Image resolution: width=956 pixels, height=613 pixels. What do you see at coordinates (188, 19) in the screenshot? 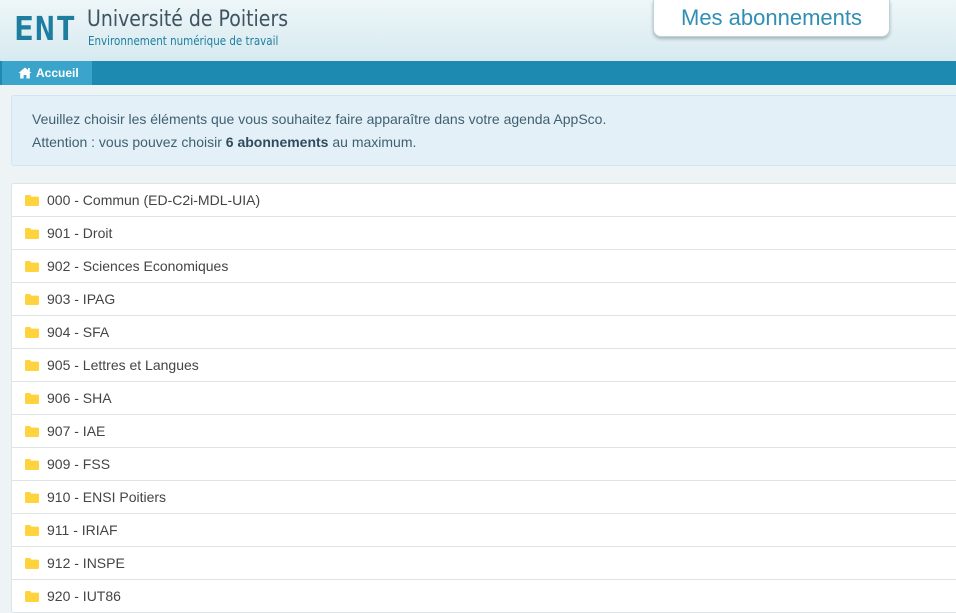
I see `logo-university-name: Université de Poitiers` at bounding box center [188, 19].